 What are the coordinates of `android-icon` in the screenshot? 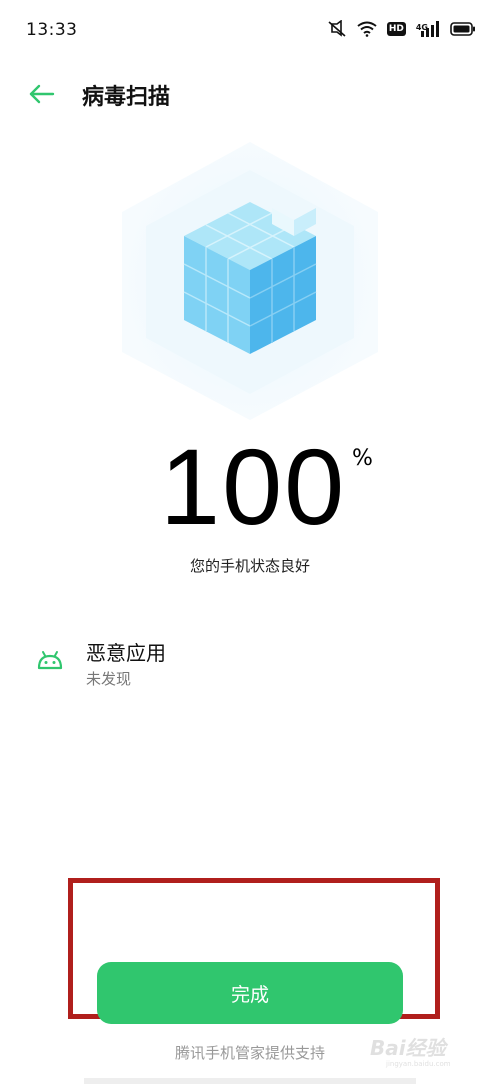 It's located at (50, 660).